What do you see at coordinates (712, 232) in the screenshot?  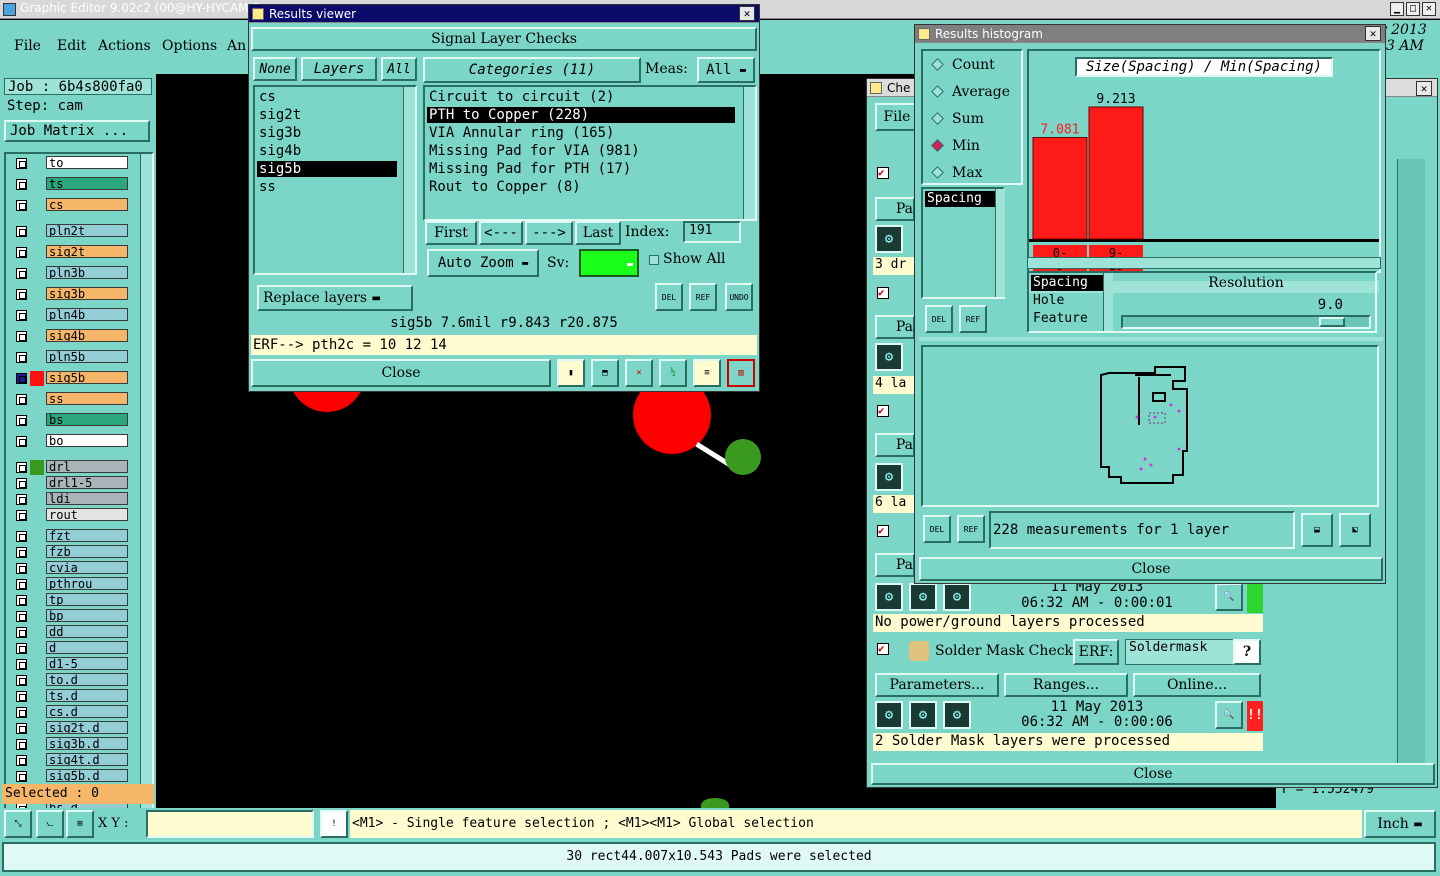 I see `index-input: 191` at bounding box center [712, 232].